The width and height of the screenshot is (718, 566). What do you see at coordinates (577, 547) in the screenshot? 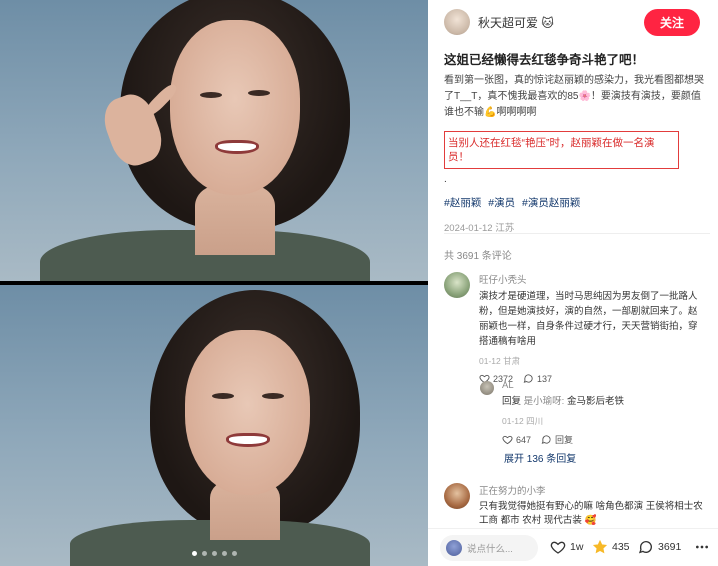
I see `like-count: 1w` at bounding box center [577, 547].